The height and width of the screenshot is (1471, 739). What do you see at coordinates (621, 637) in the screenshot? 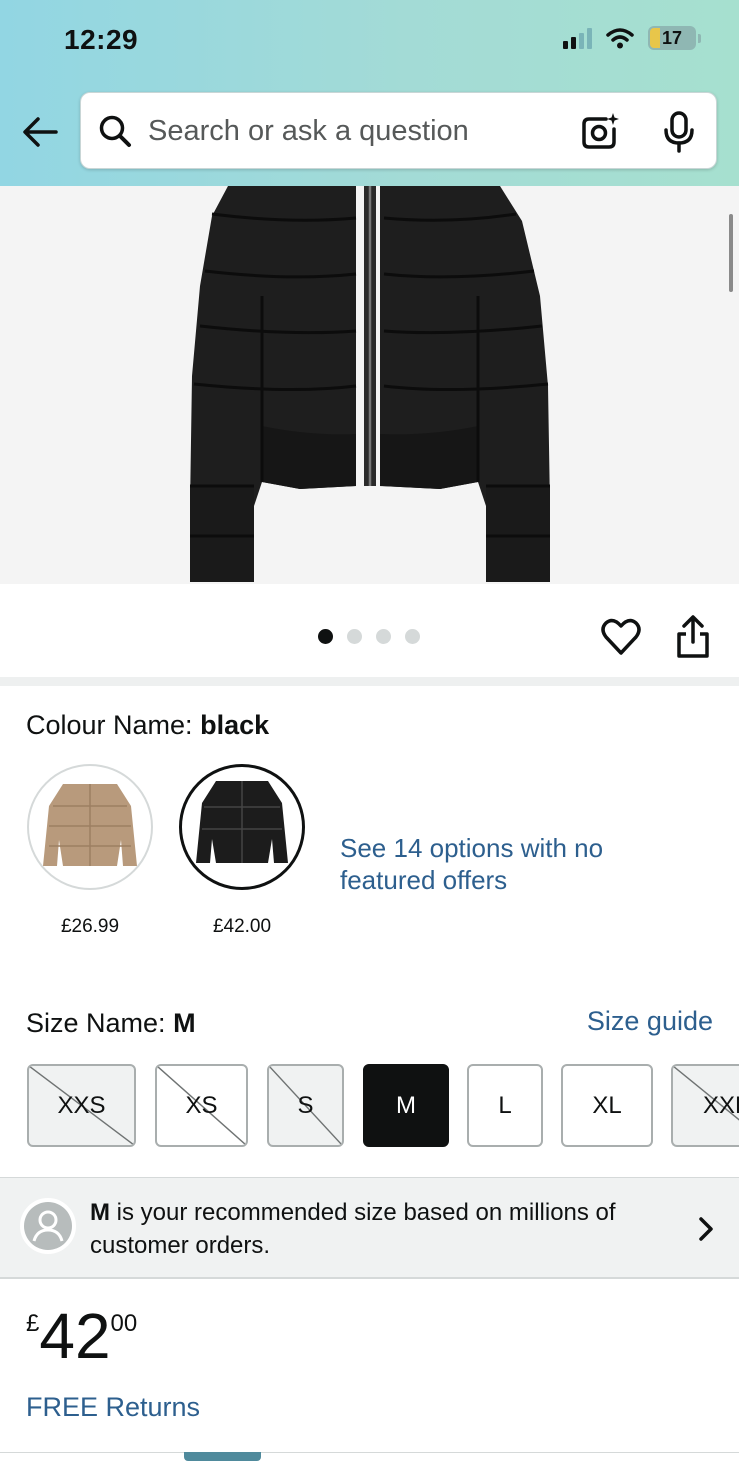
I see `heart-icon` at bounding box center [621, 637].